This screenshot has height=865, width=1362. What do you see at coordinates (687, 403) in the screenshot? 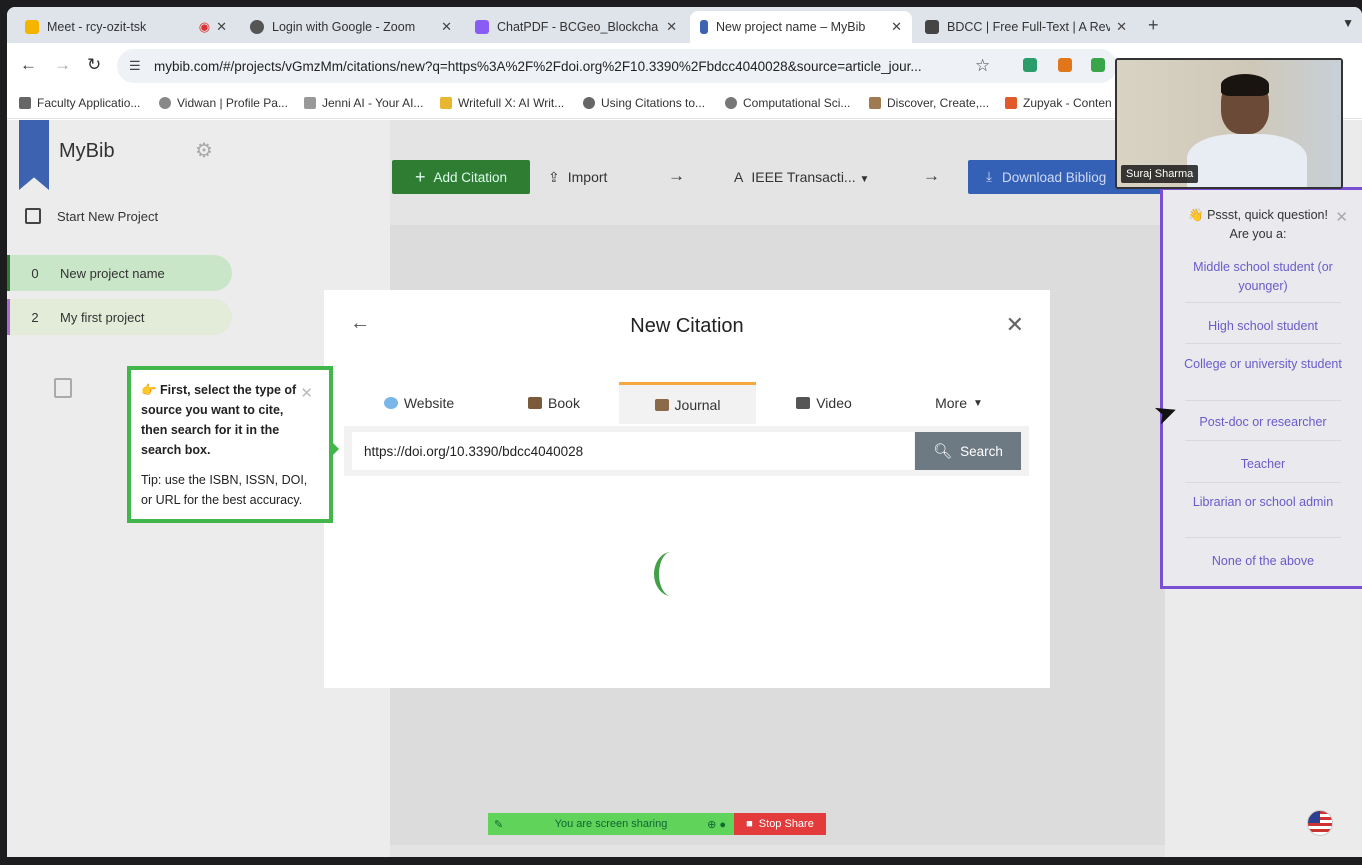
I see `tab-journal: Journal` at bounding box center [687, 403].